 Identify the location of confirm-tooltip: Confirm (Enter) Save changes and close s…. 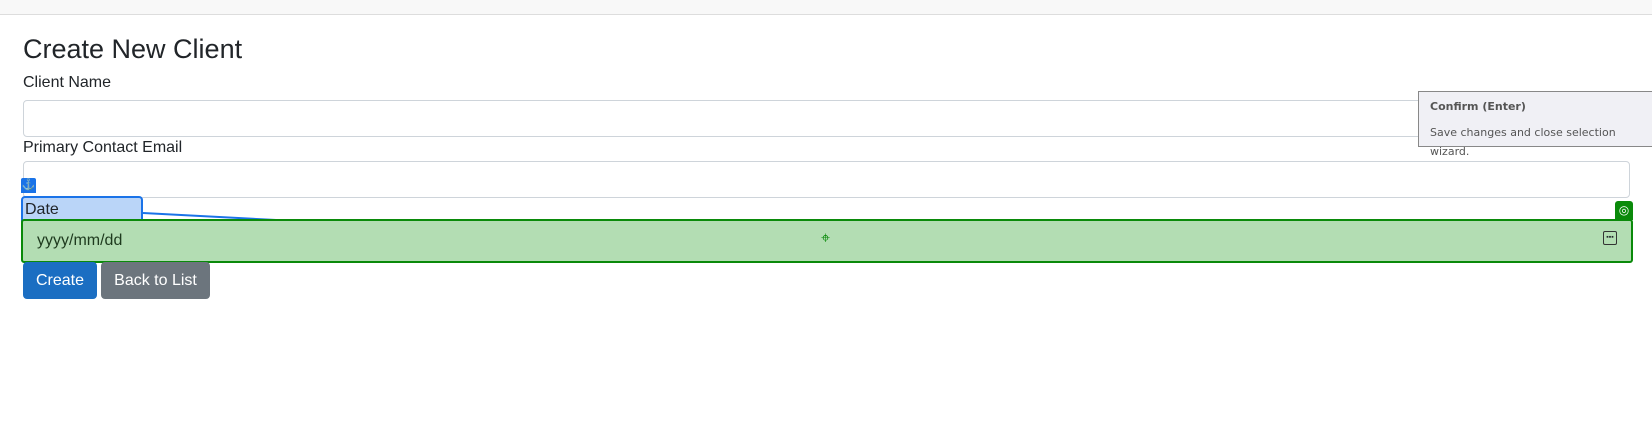
(1535, 124).